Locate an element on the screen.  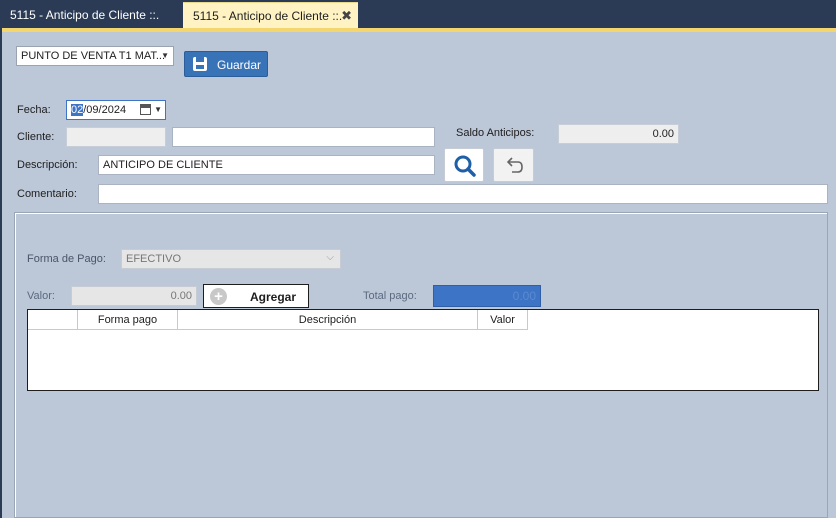
payments-grid: Forma pago Descripción Valor is located at coordinates (423, 350).